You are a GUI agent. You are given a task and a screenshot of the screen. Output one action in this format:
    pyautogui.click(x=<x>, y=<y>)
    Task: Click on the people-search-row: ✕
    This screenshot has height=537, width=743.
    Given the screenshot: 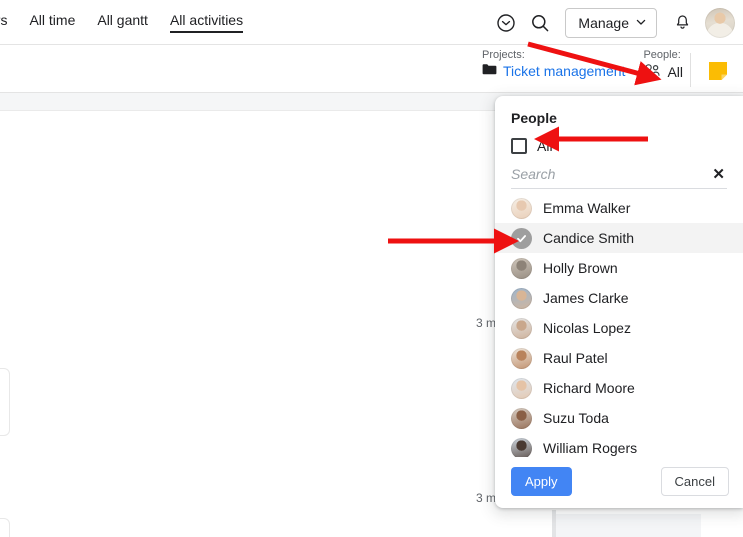 What is the action you would take?
    pyautogui.click(x=619, y=177)
    